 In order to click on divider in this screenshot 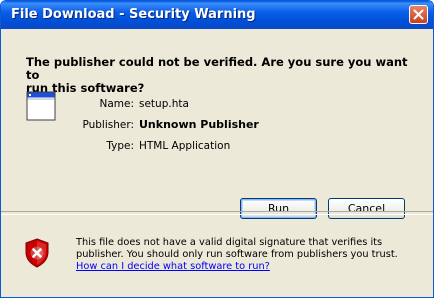, I will do `click(217, 213)`.